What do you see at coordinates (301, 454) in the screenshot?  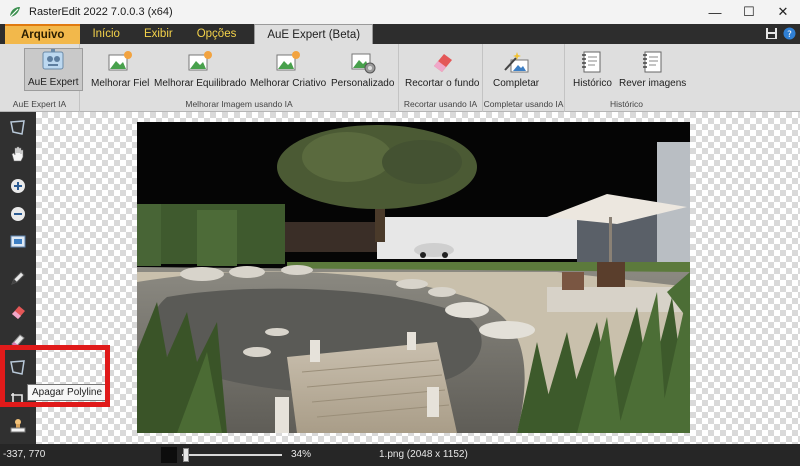 I see `zoom-level: 34%` at bounding box center [301, 454].